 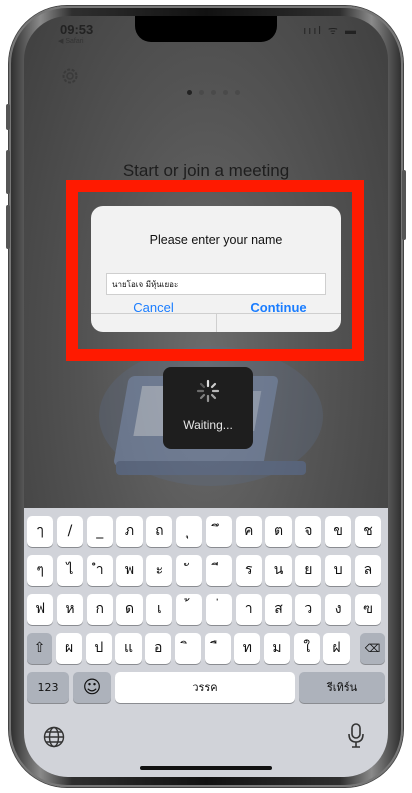 What do you see at coordinates (129, 570) in the screenshot?
I see `keyboard-key: พ` at bounding box center [129, 570].